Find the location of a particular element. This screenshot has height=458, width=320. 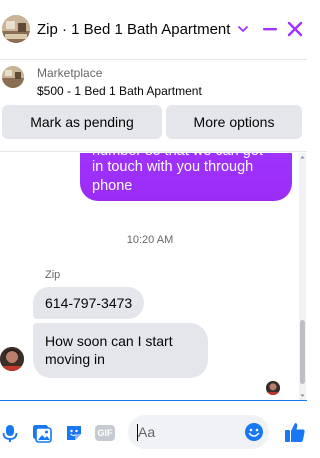

microphone-icon is located at coordinates (10, 433).